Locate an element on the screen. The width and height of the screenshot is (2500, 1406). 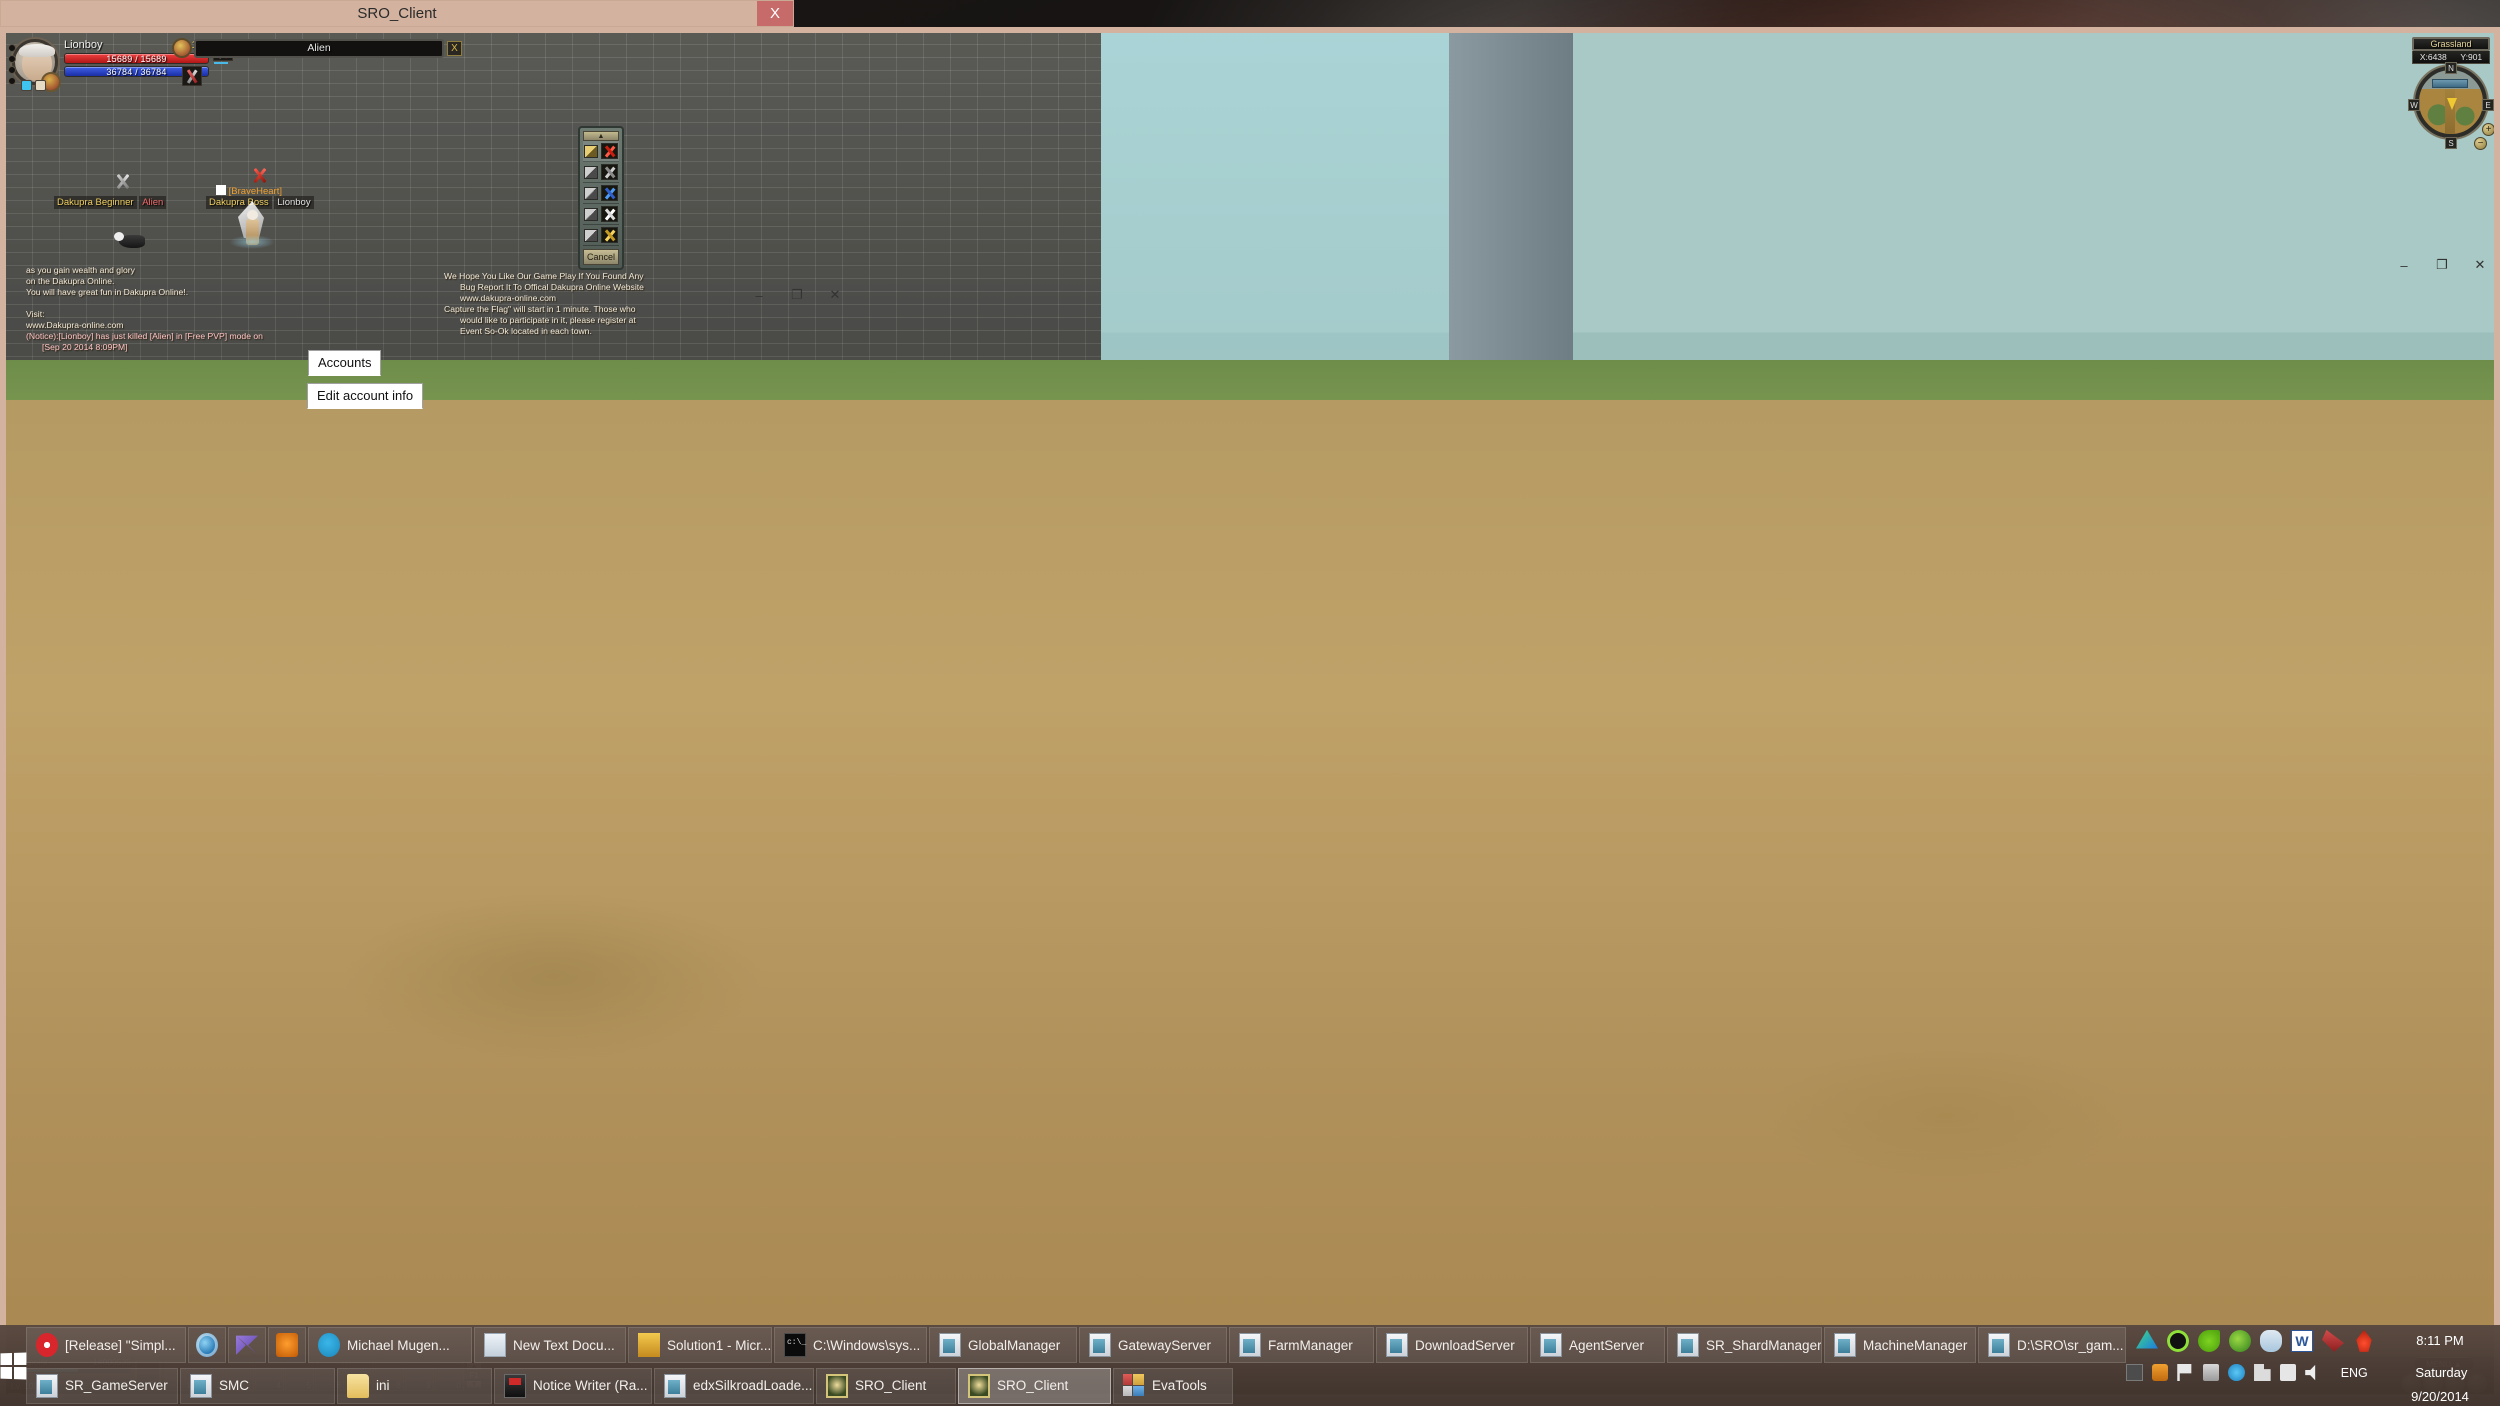
cancel-button: Cancel is located at coordinates (601, 257).